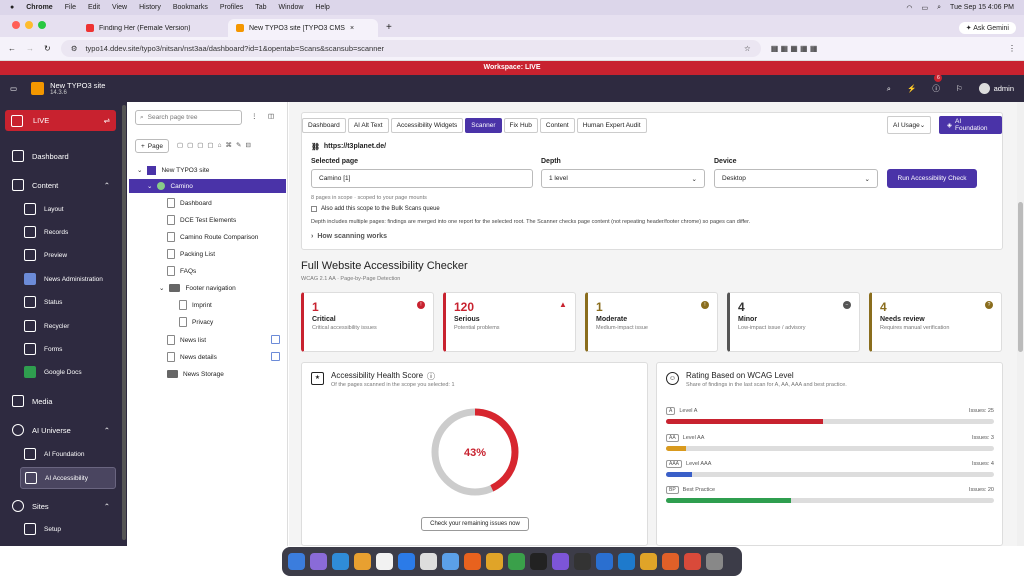 The width and height of the screenshot is (1024, 576). What do you see at coordinates (195, 374) in the screenshot?
I see `tree-node: News Storage` at bounding box center [195, 374].